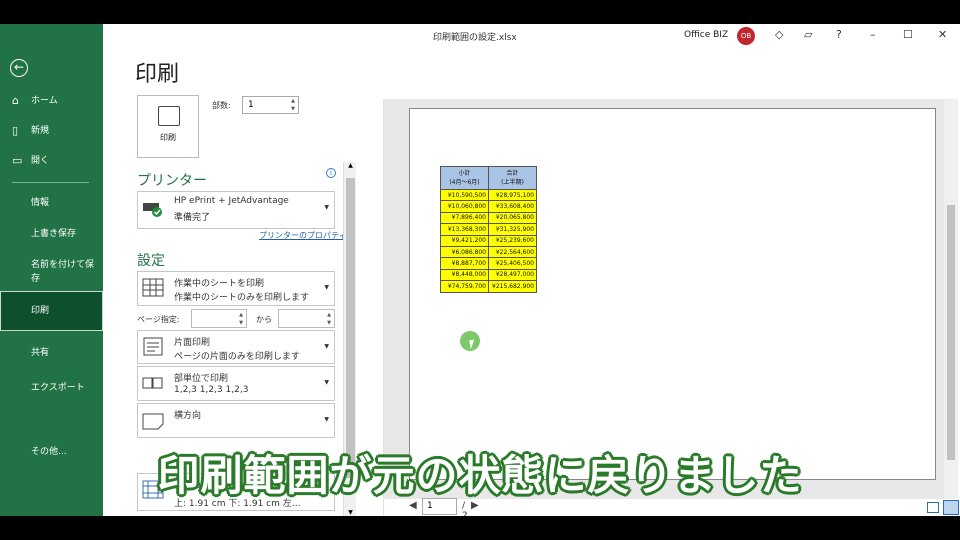 Image resolution: width=960 pixels, height=540 pixels. I want to click on table-cell: ¥10,060,800, so click(464, 206).